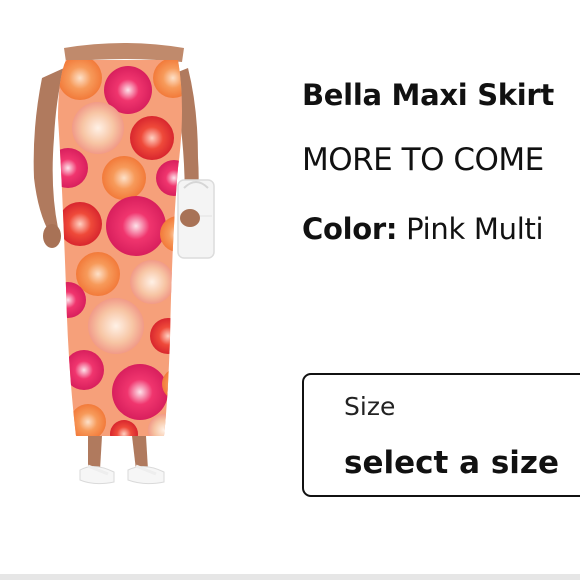 The image size is (580, 580). I want to click on brand-link: MORE TO COME, so click(423, 160).